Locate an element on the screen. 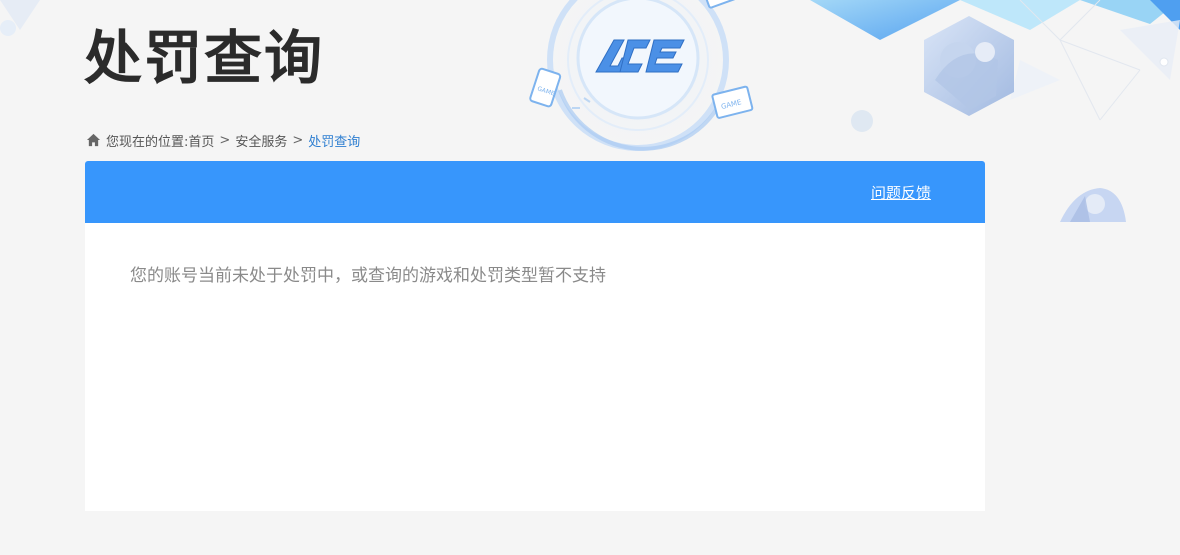  breadcrumb-prefix: 您现在的位置: is located at coordinates (147, 142).